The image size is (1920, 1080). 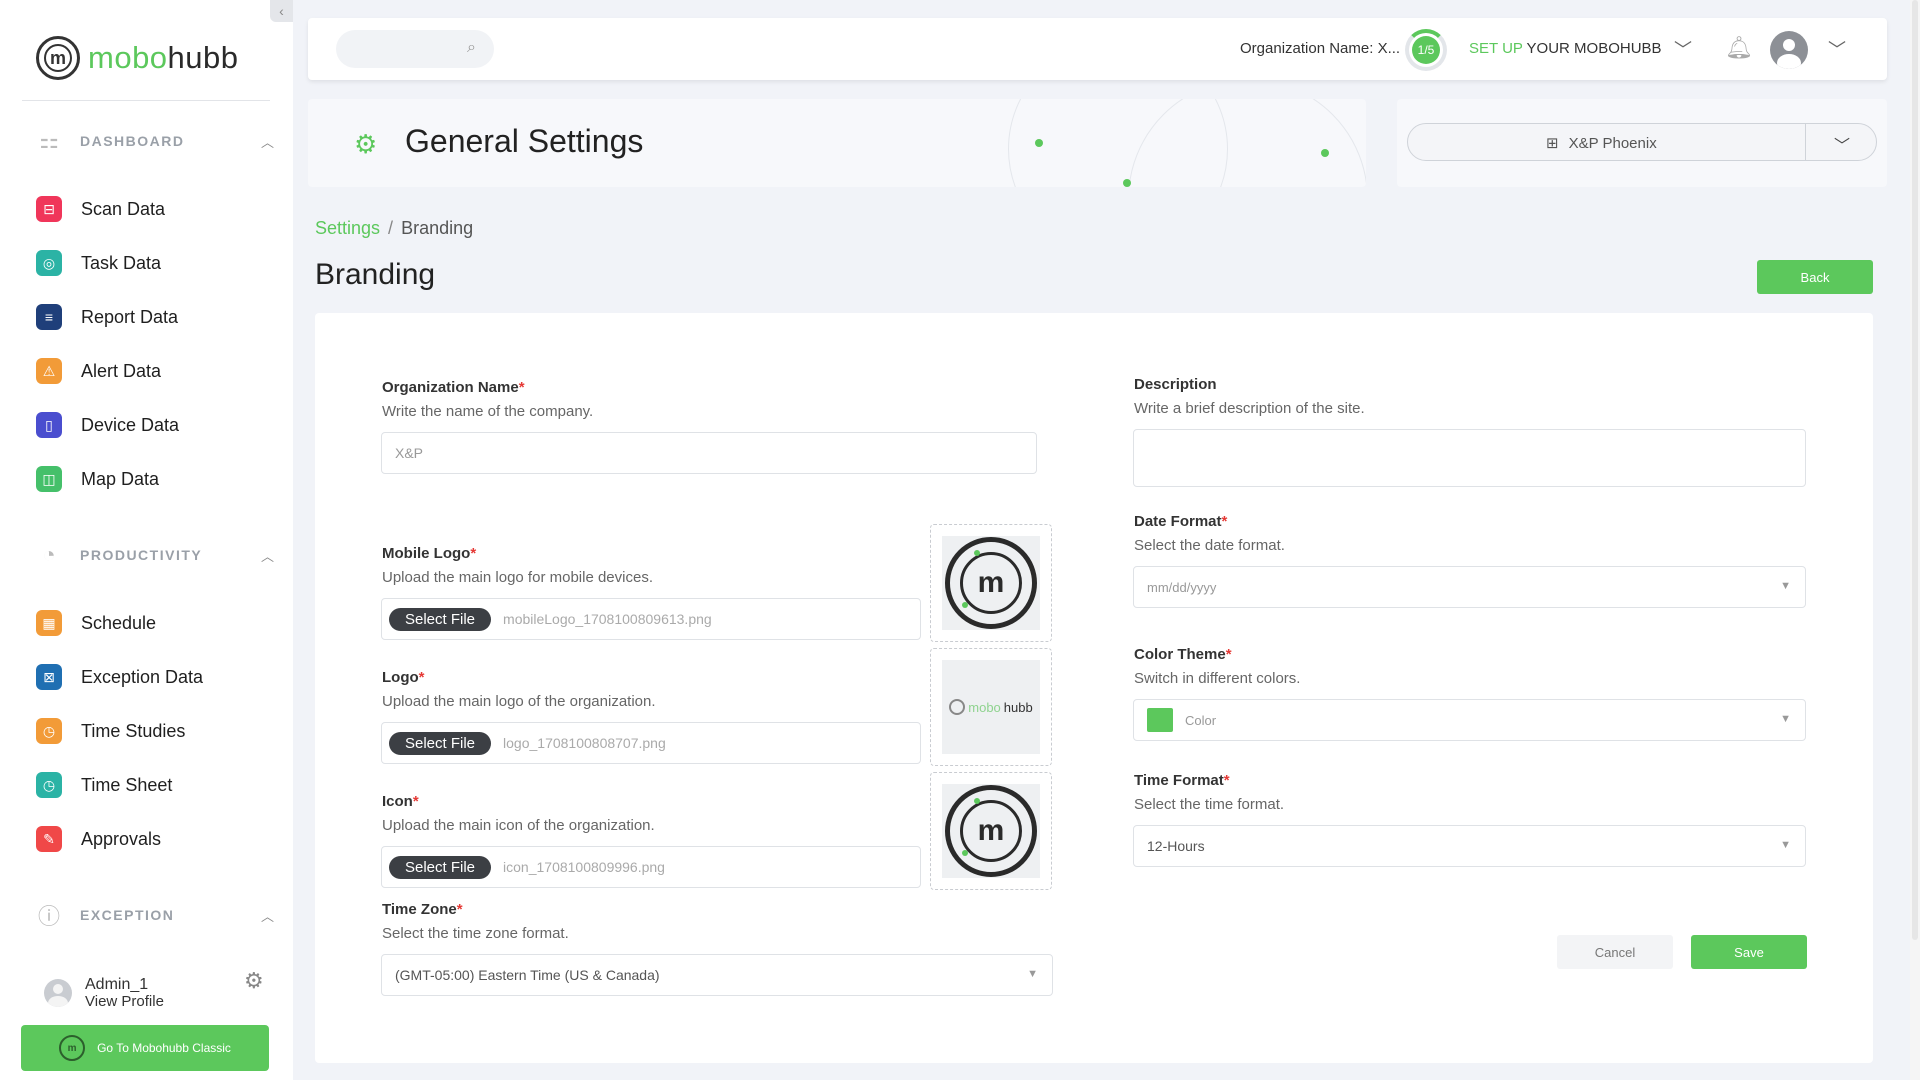 What do you see at coordinates (1612, 143) in the screenshot?
I see `site-selector-value: X&P Phoenix` at bounding box center [1612, 143].